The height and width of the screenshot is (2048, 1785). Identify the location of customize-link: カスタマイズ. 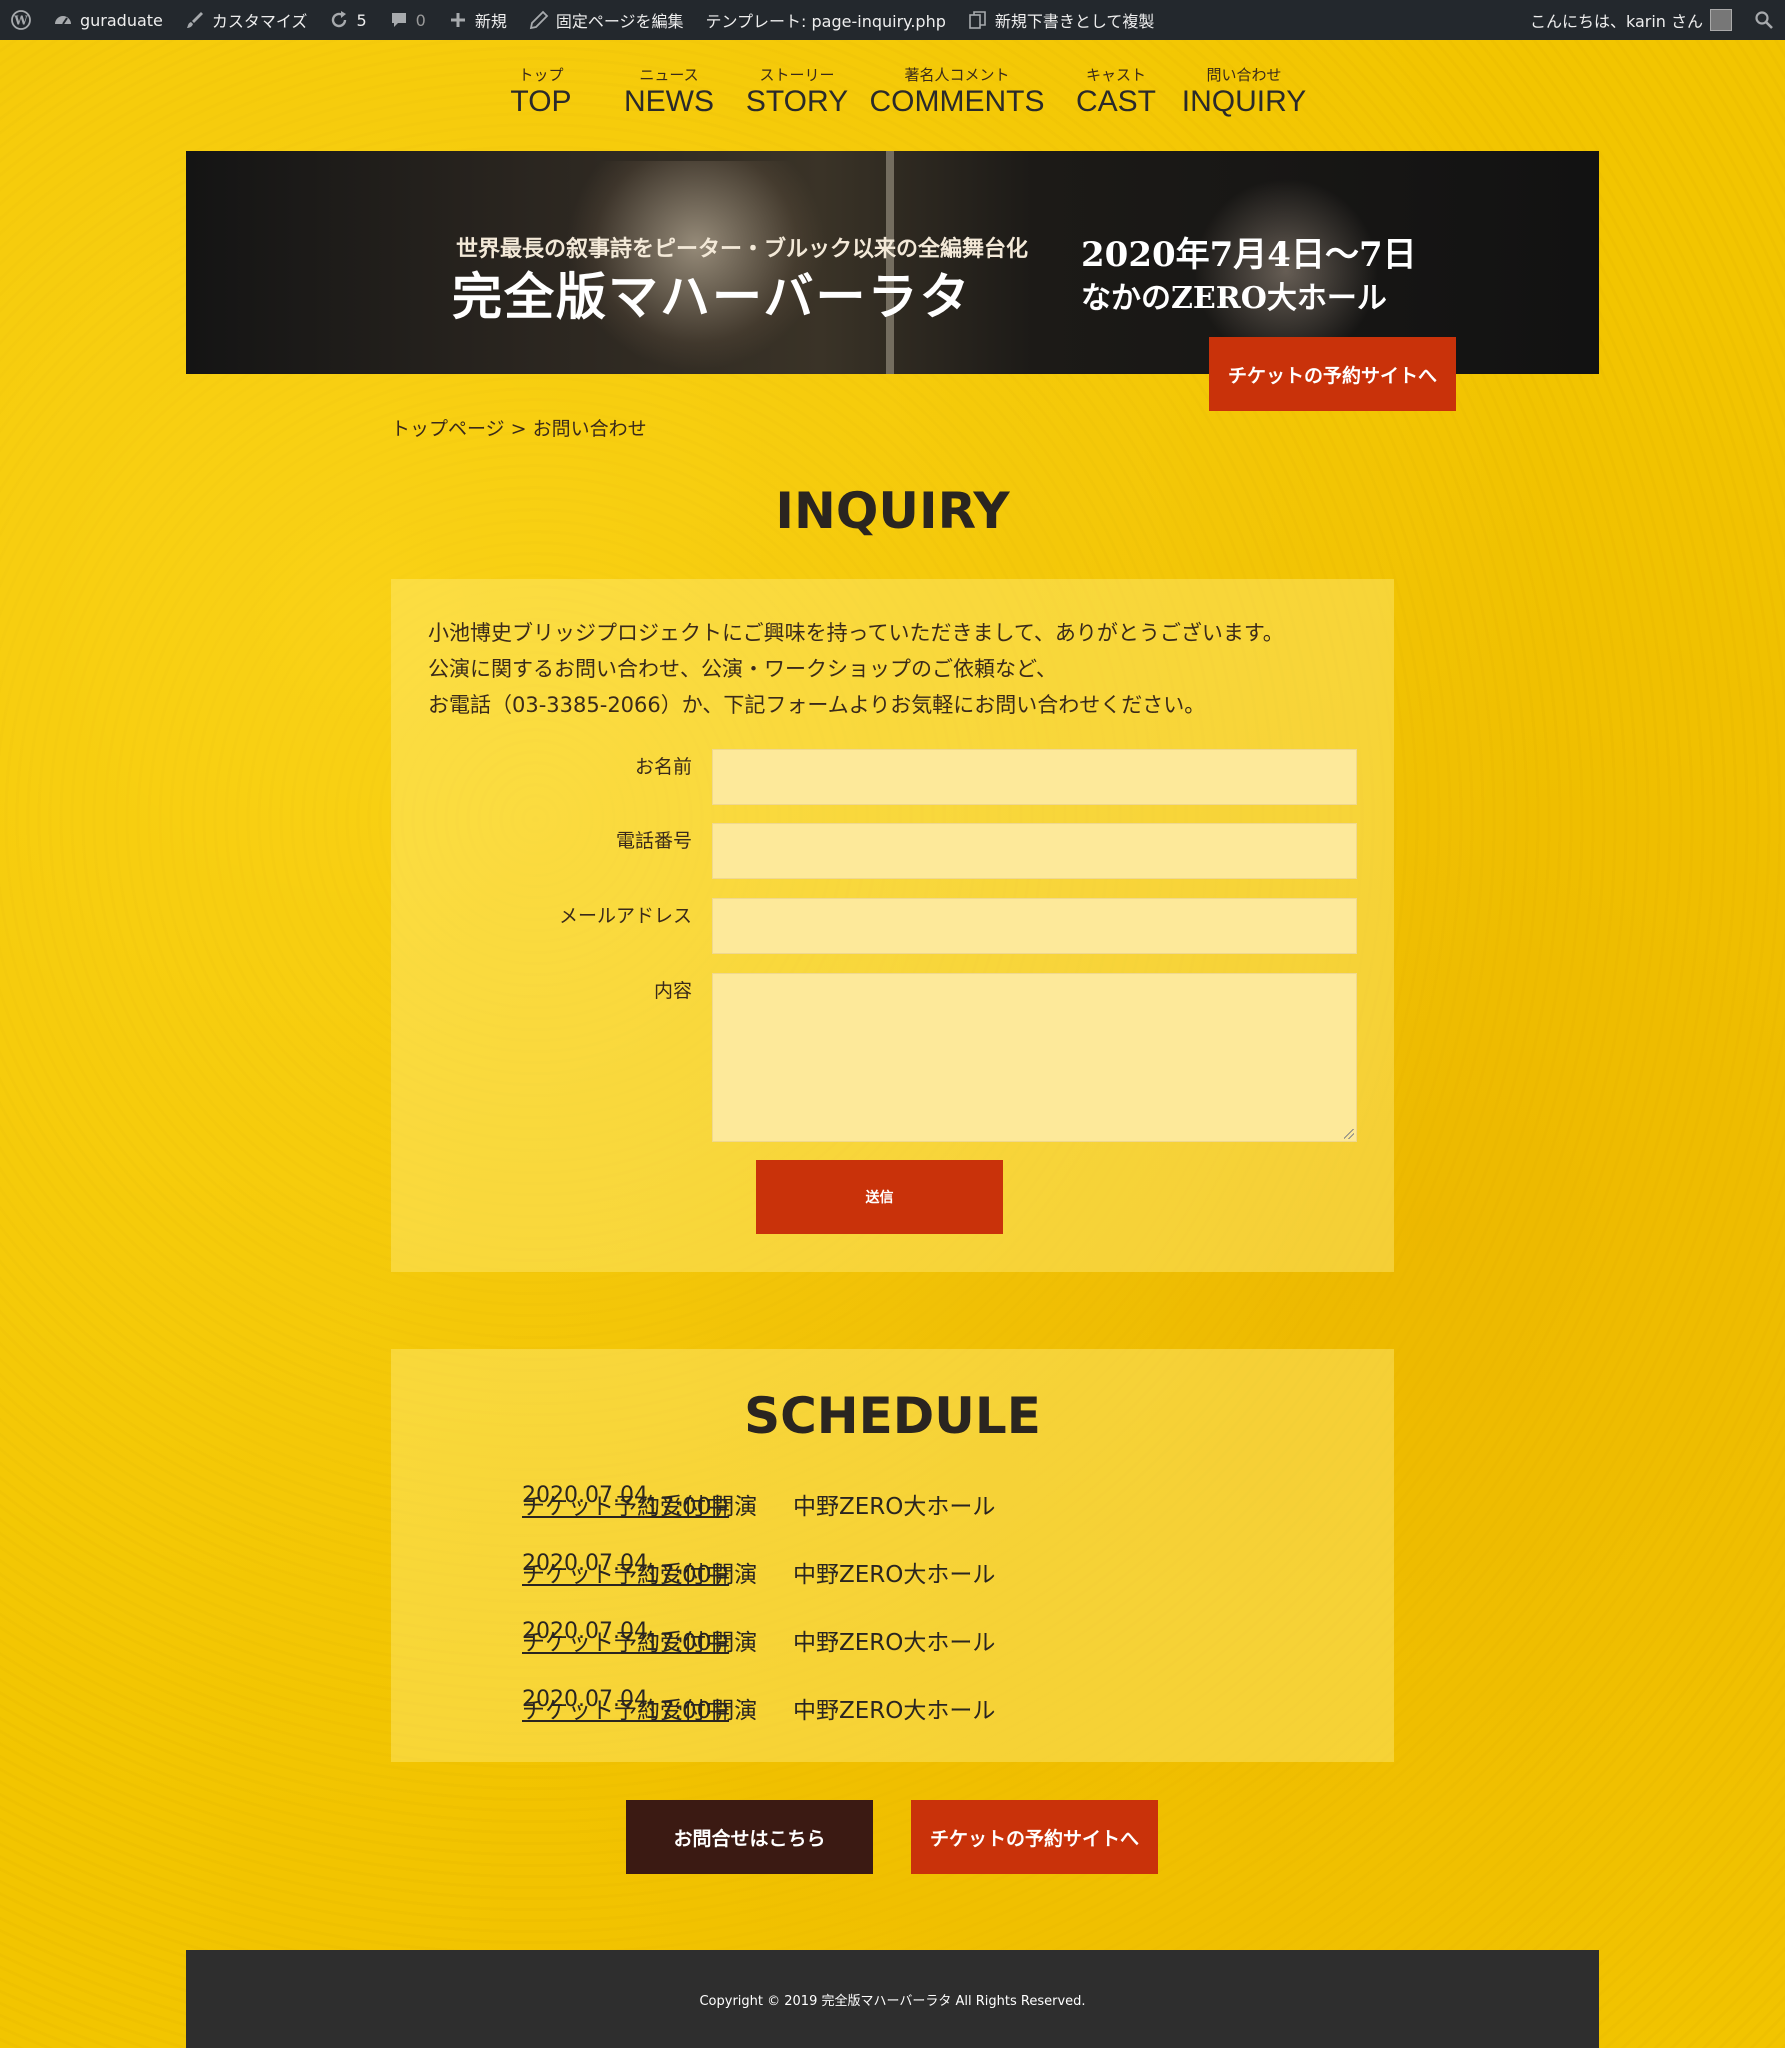
(246, 20).